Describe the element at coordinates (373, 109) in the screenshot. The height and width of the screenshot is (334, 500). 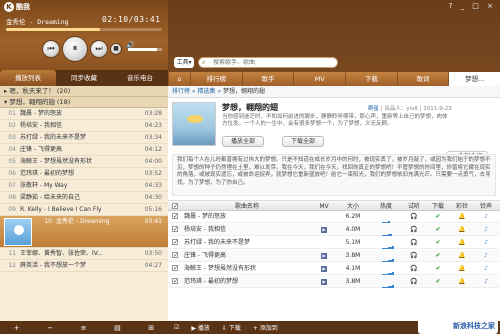
I see `album-artist-link: 群星` at that location.